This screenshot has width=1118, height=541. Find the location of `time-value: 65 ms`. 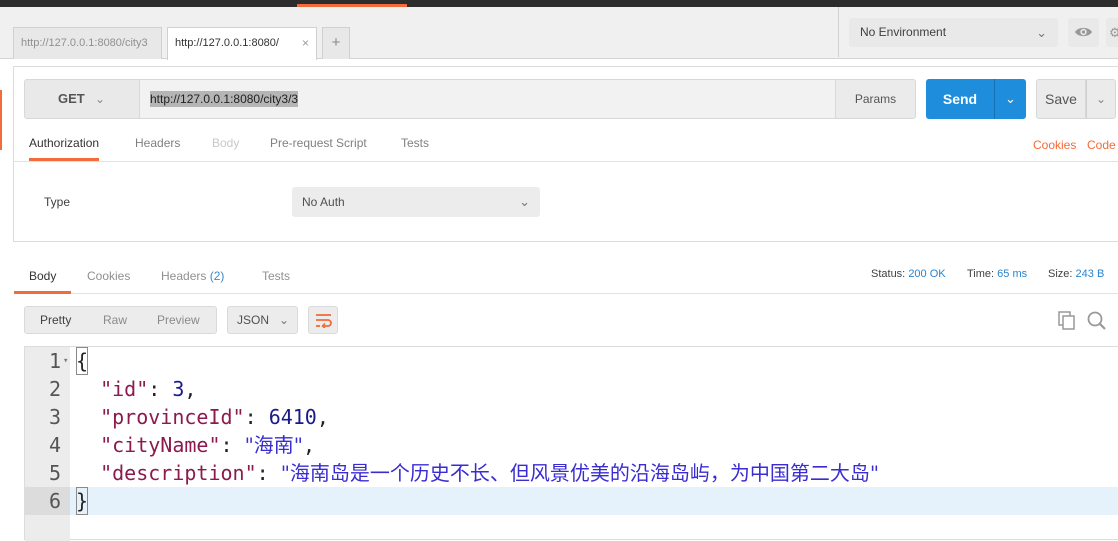

time-value: 65 ms is located at coordinates (1012, 274).